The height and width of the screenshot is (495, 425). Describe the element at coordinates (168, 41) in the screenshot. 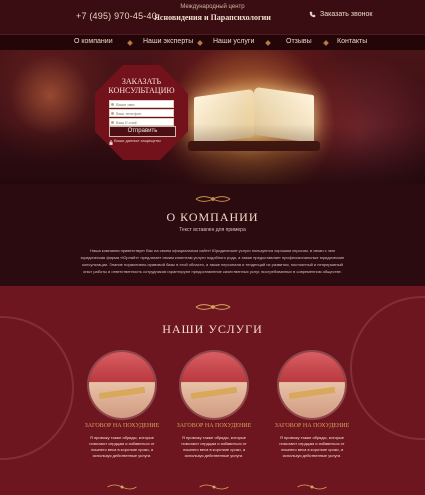

I see `nav-item-experts: Наши эксперты` at that location.